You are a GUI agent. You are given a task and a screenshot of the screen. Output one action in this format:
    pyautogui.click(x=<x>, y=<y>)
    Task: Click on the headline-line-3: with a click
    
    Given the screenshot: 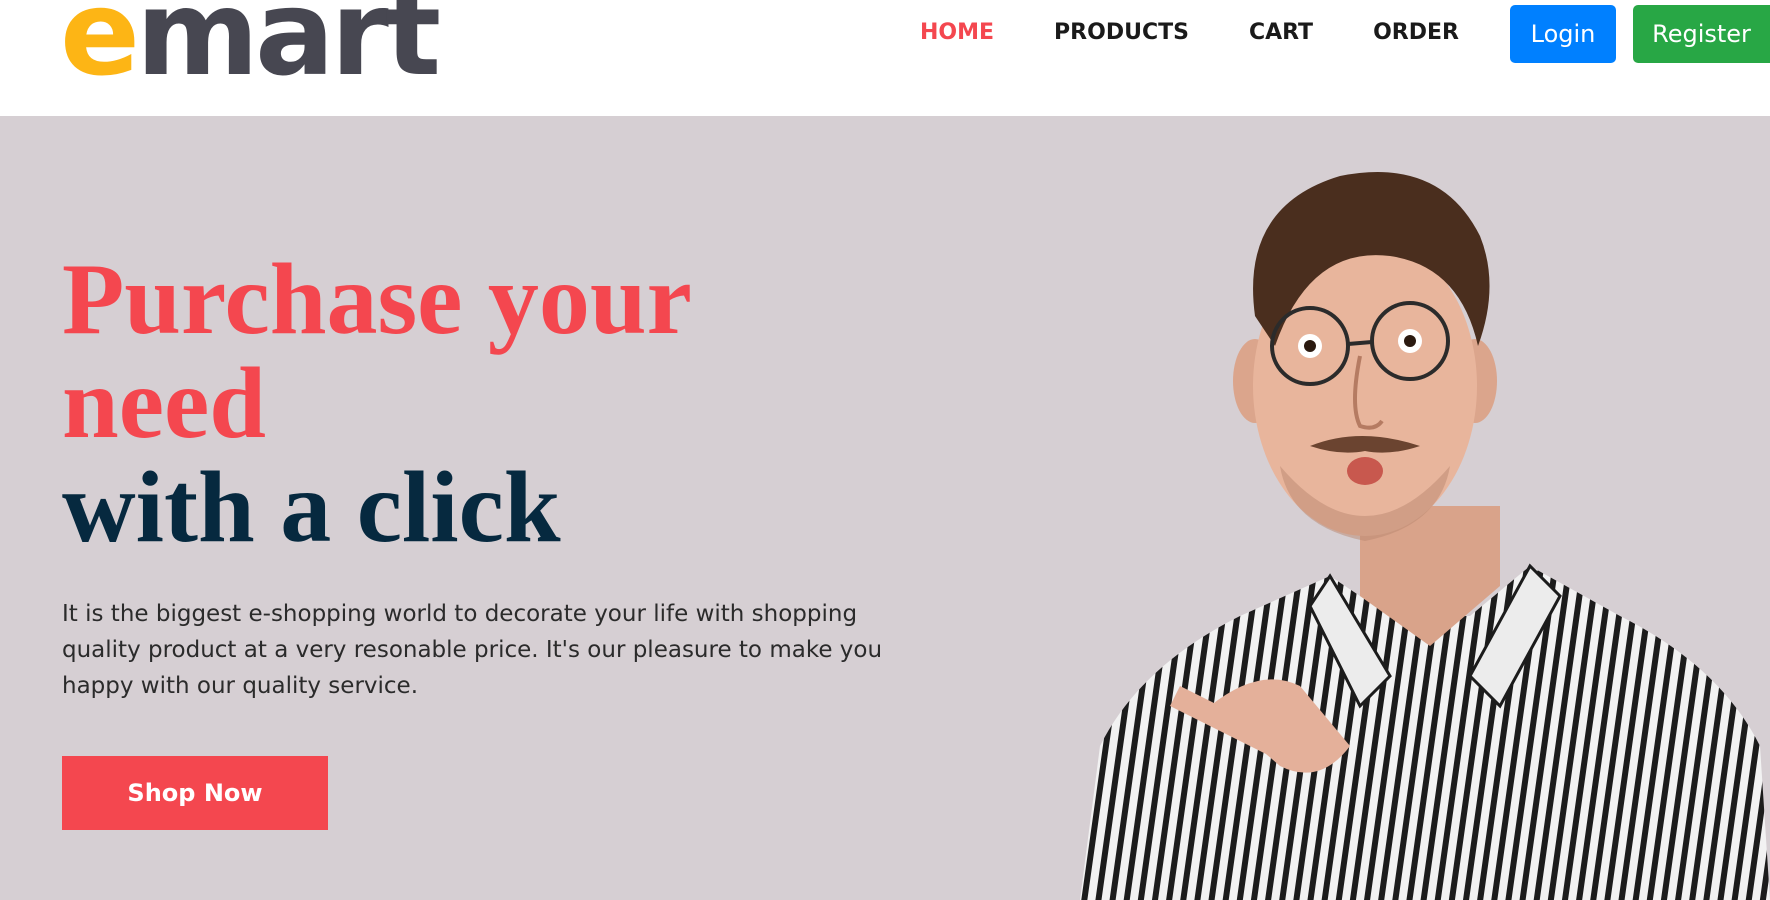 What is the action you would take?
    pyautogui.click(x=311, y=507)
    